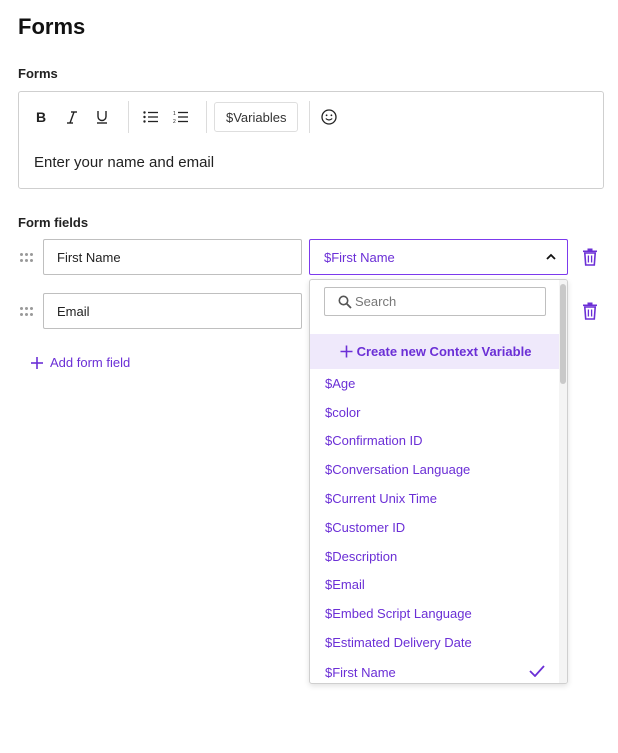 The height and width of the screenshot is (753, 618). I want to click on underline-button, so click(102, 117).